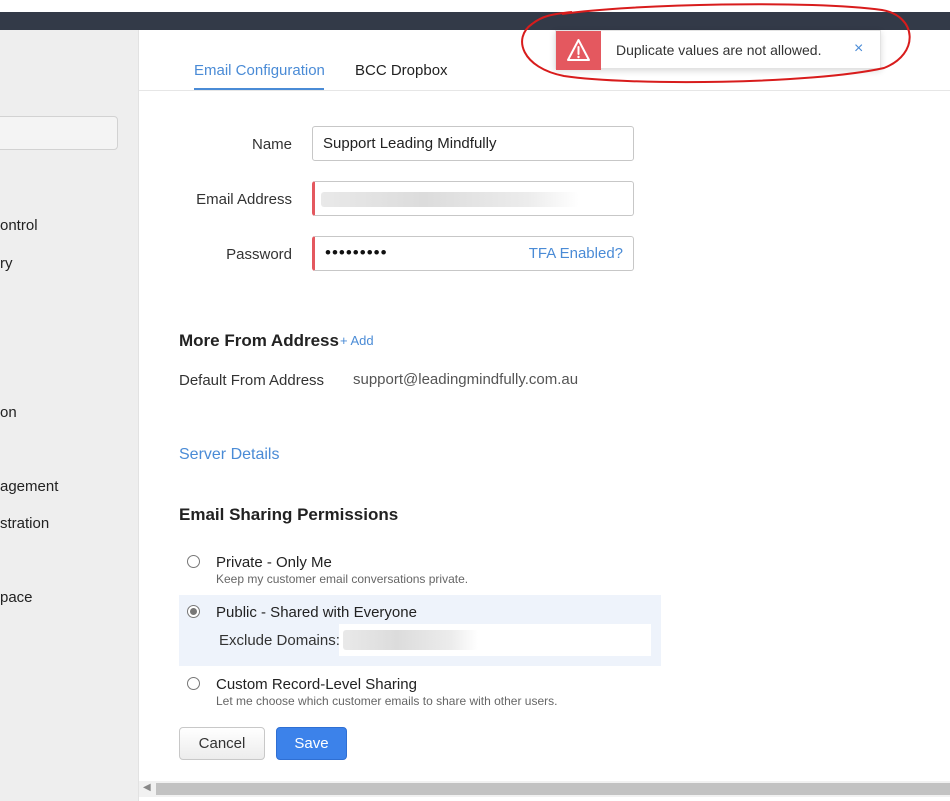  Describe the element at coordinates (229, 455) in the screenshot. I see `server-details-link: Server Details` at that location.